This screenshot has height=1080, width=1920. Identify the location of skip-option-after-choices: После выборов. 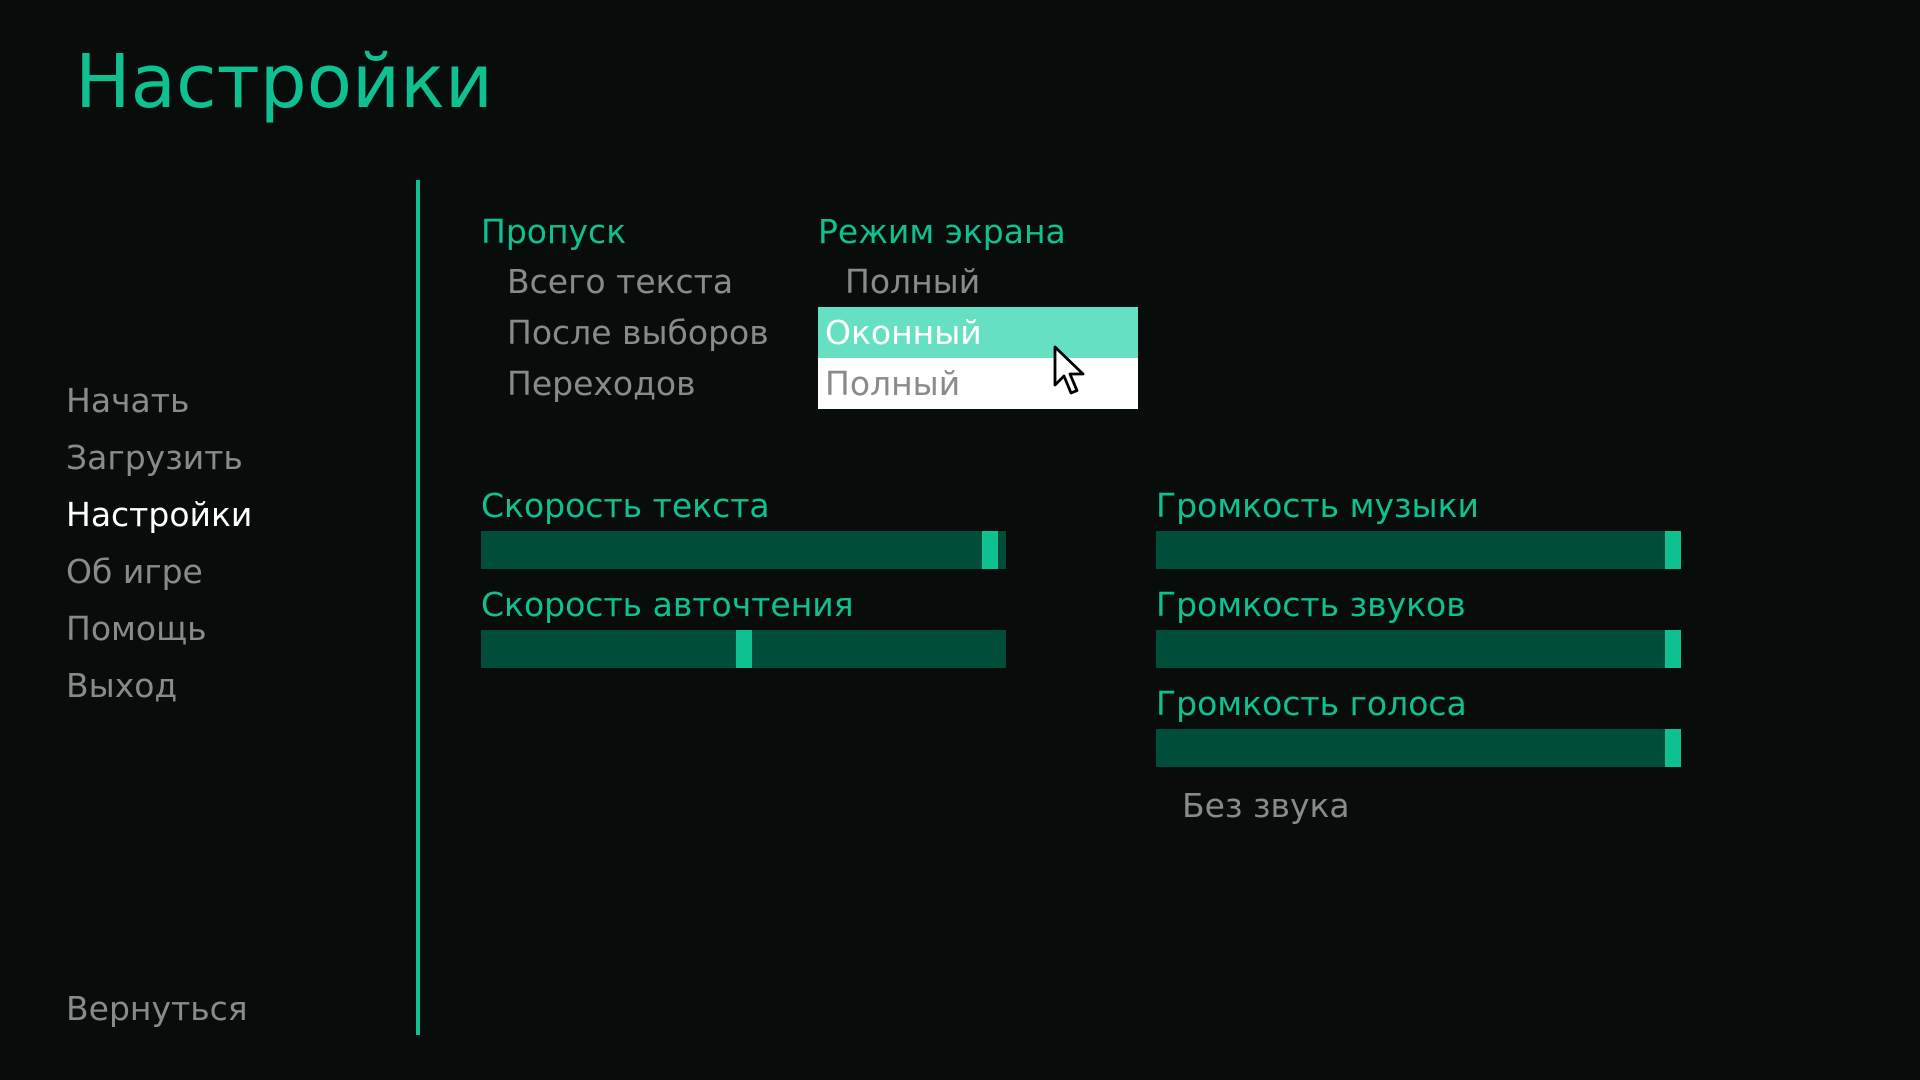
(638, 333).